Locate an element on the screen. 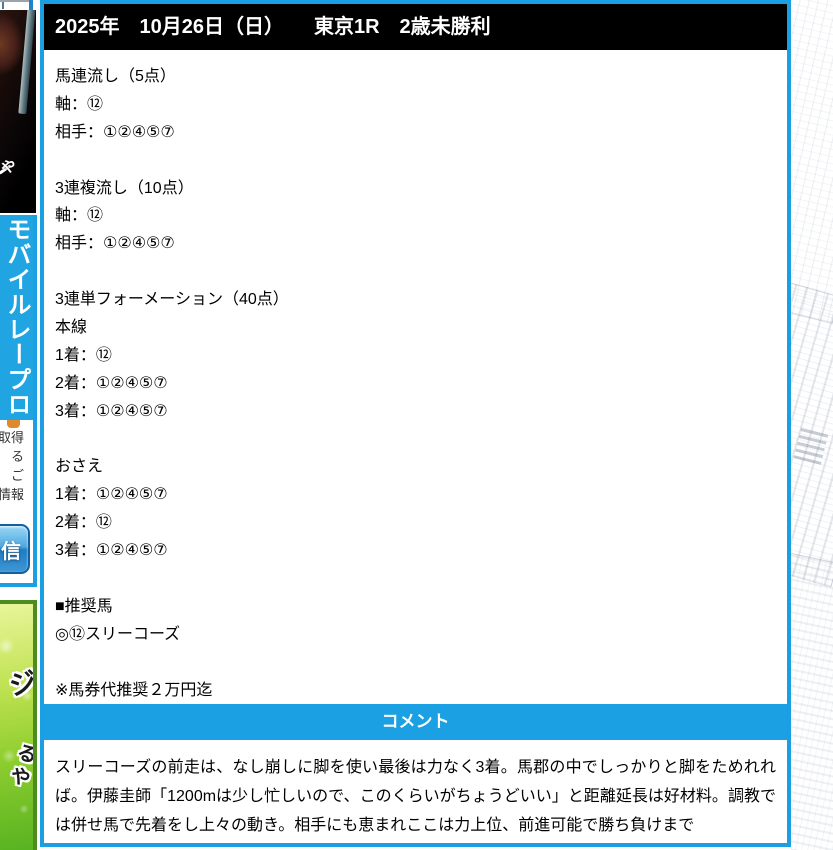  sidebar-info-line: ご is located at coordinates (17, 475).